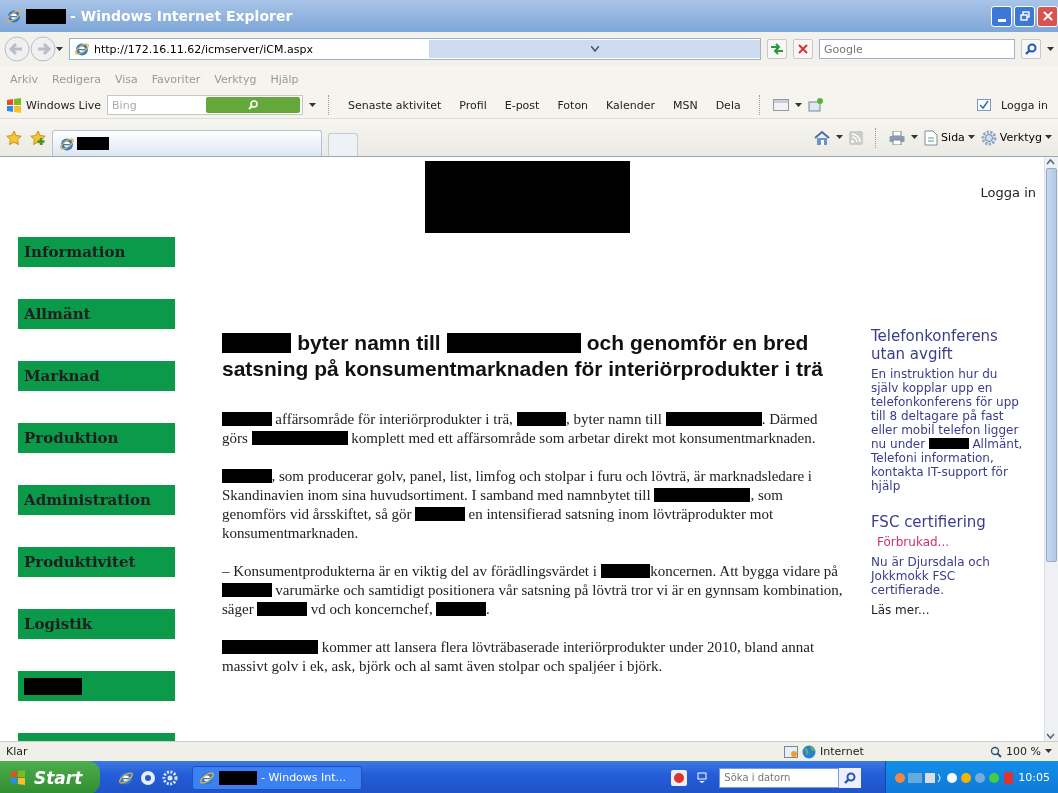  I want to click on tools-menu: Verktyg, so click(1016, 137).